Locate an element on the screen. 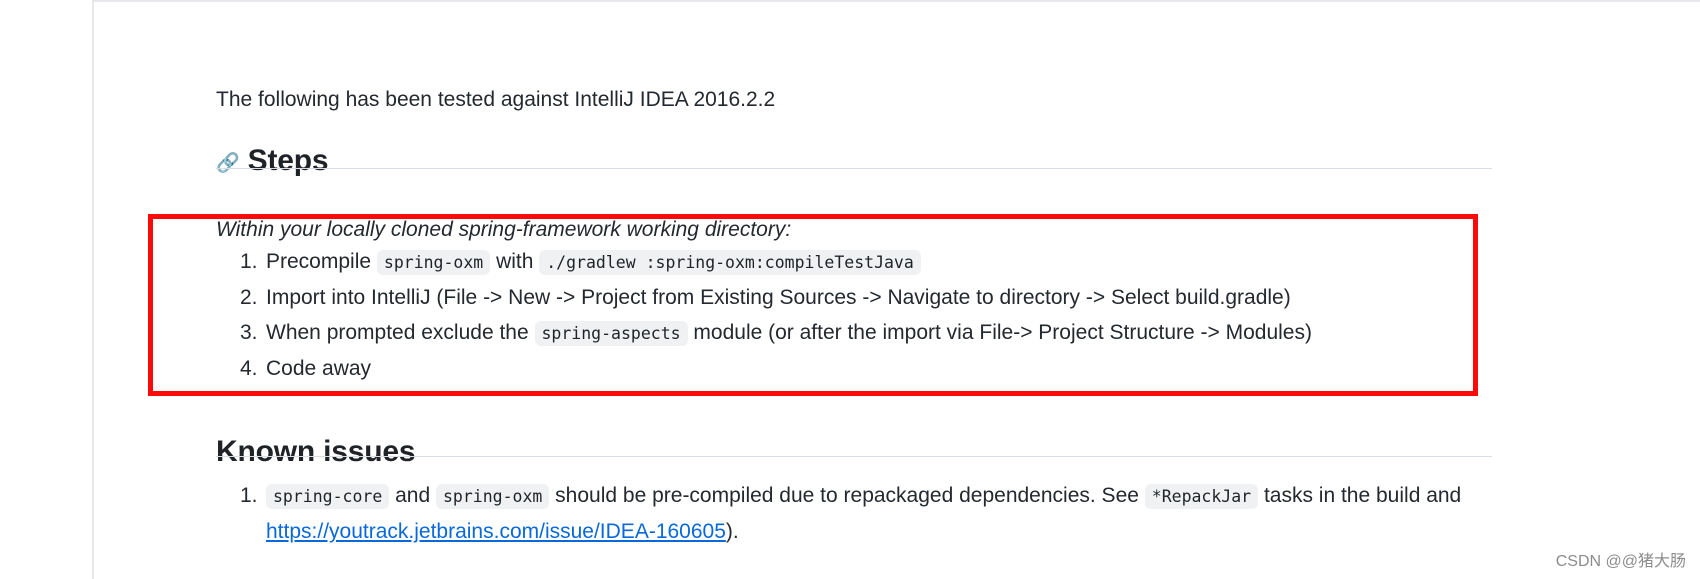 This screenshot has width=1700, height=579. step-item-marker: 2. is located at coordinates (249, 297).